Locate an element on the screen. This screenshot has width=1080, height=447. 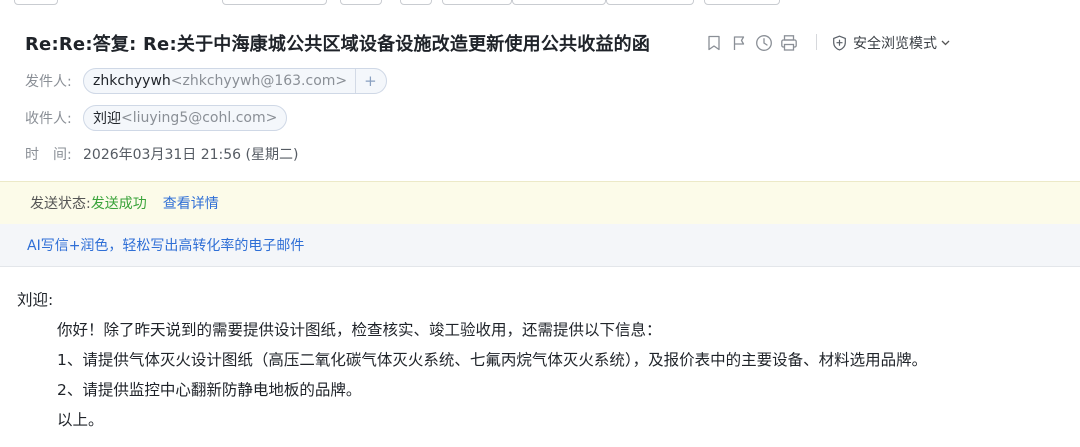
subject-actions is located at coordinates (753, 43).